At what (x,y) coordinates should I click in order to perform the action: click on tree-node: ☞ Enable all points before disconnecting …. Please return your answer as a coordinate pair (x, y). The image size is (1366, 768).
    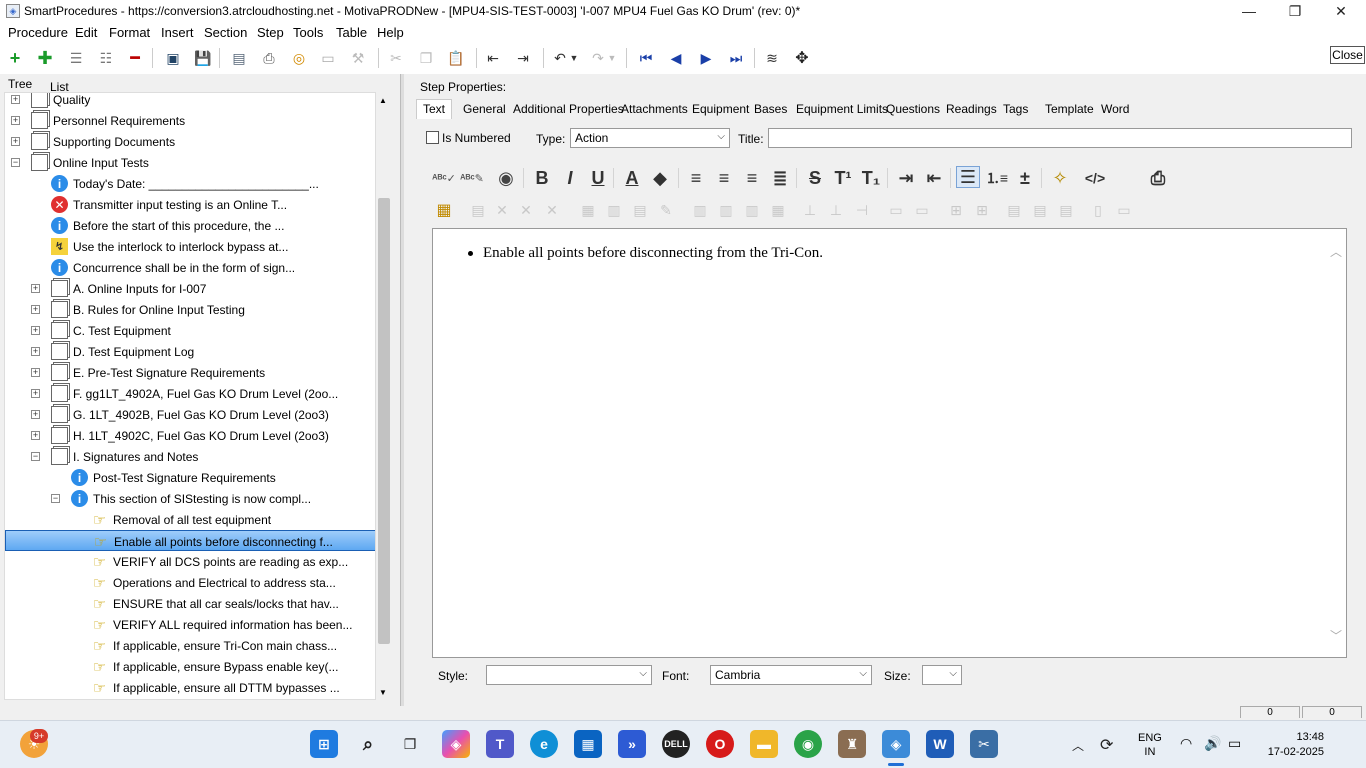
    Looking at the image, I should click on (190, 540).